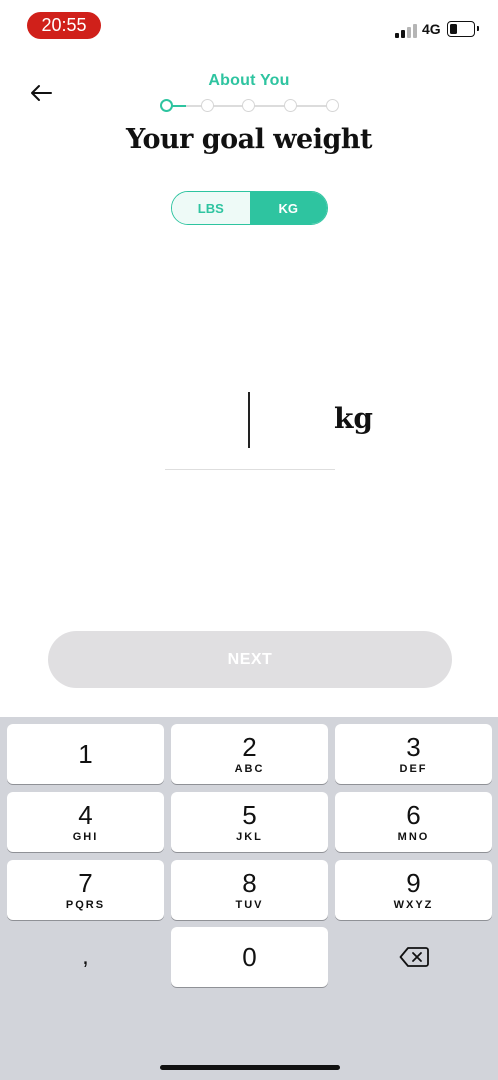  I want to click on key-digit: 2, so click(249, 746).